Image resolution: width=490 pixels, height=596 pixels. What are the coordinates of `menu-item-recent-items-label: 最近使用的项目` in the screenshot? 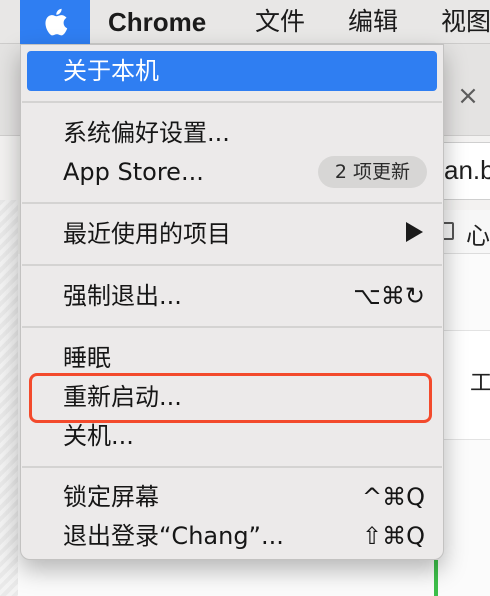 It's located at (147, 234).